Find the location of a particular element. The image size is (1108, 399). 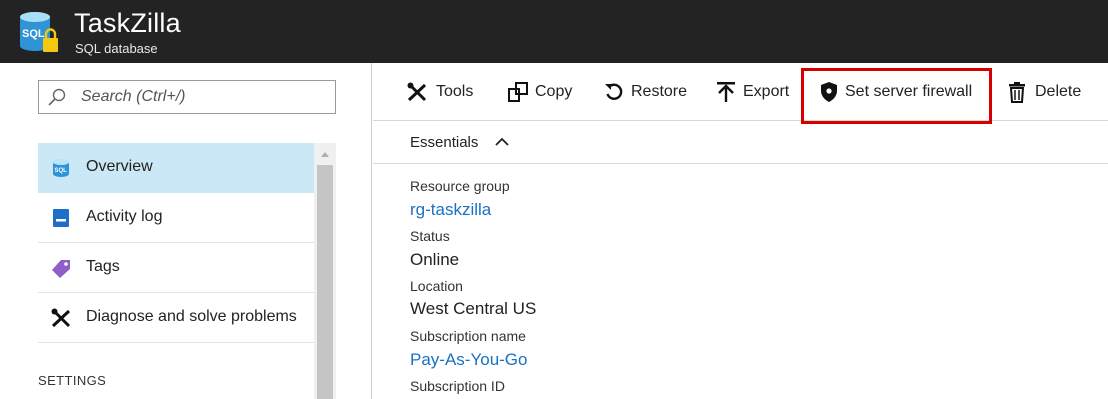

resource-type: SQL database is located at coordinates (116, 48).